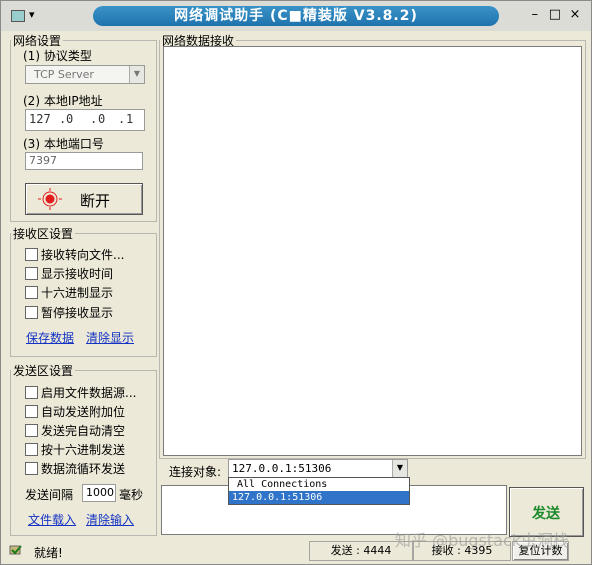  I want to click on load-file-link: 文件载入, so click(52, 519).